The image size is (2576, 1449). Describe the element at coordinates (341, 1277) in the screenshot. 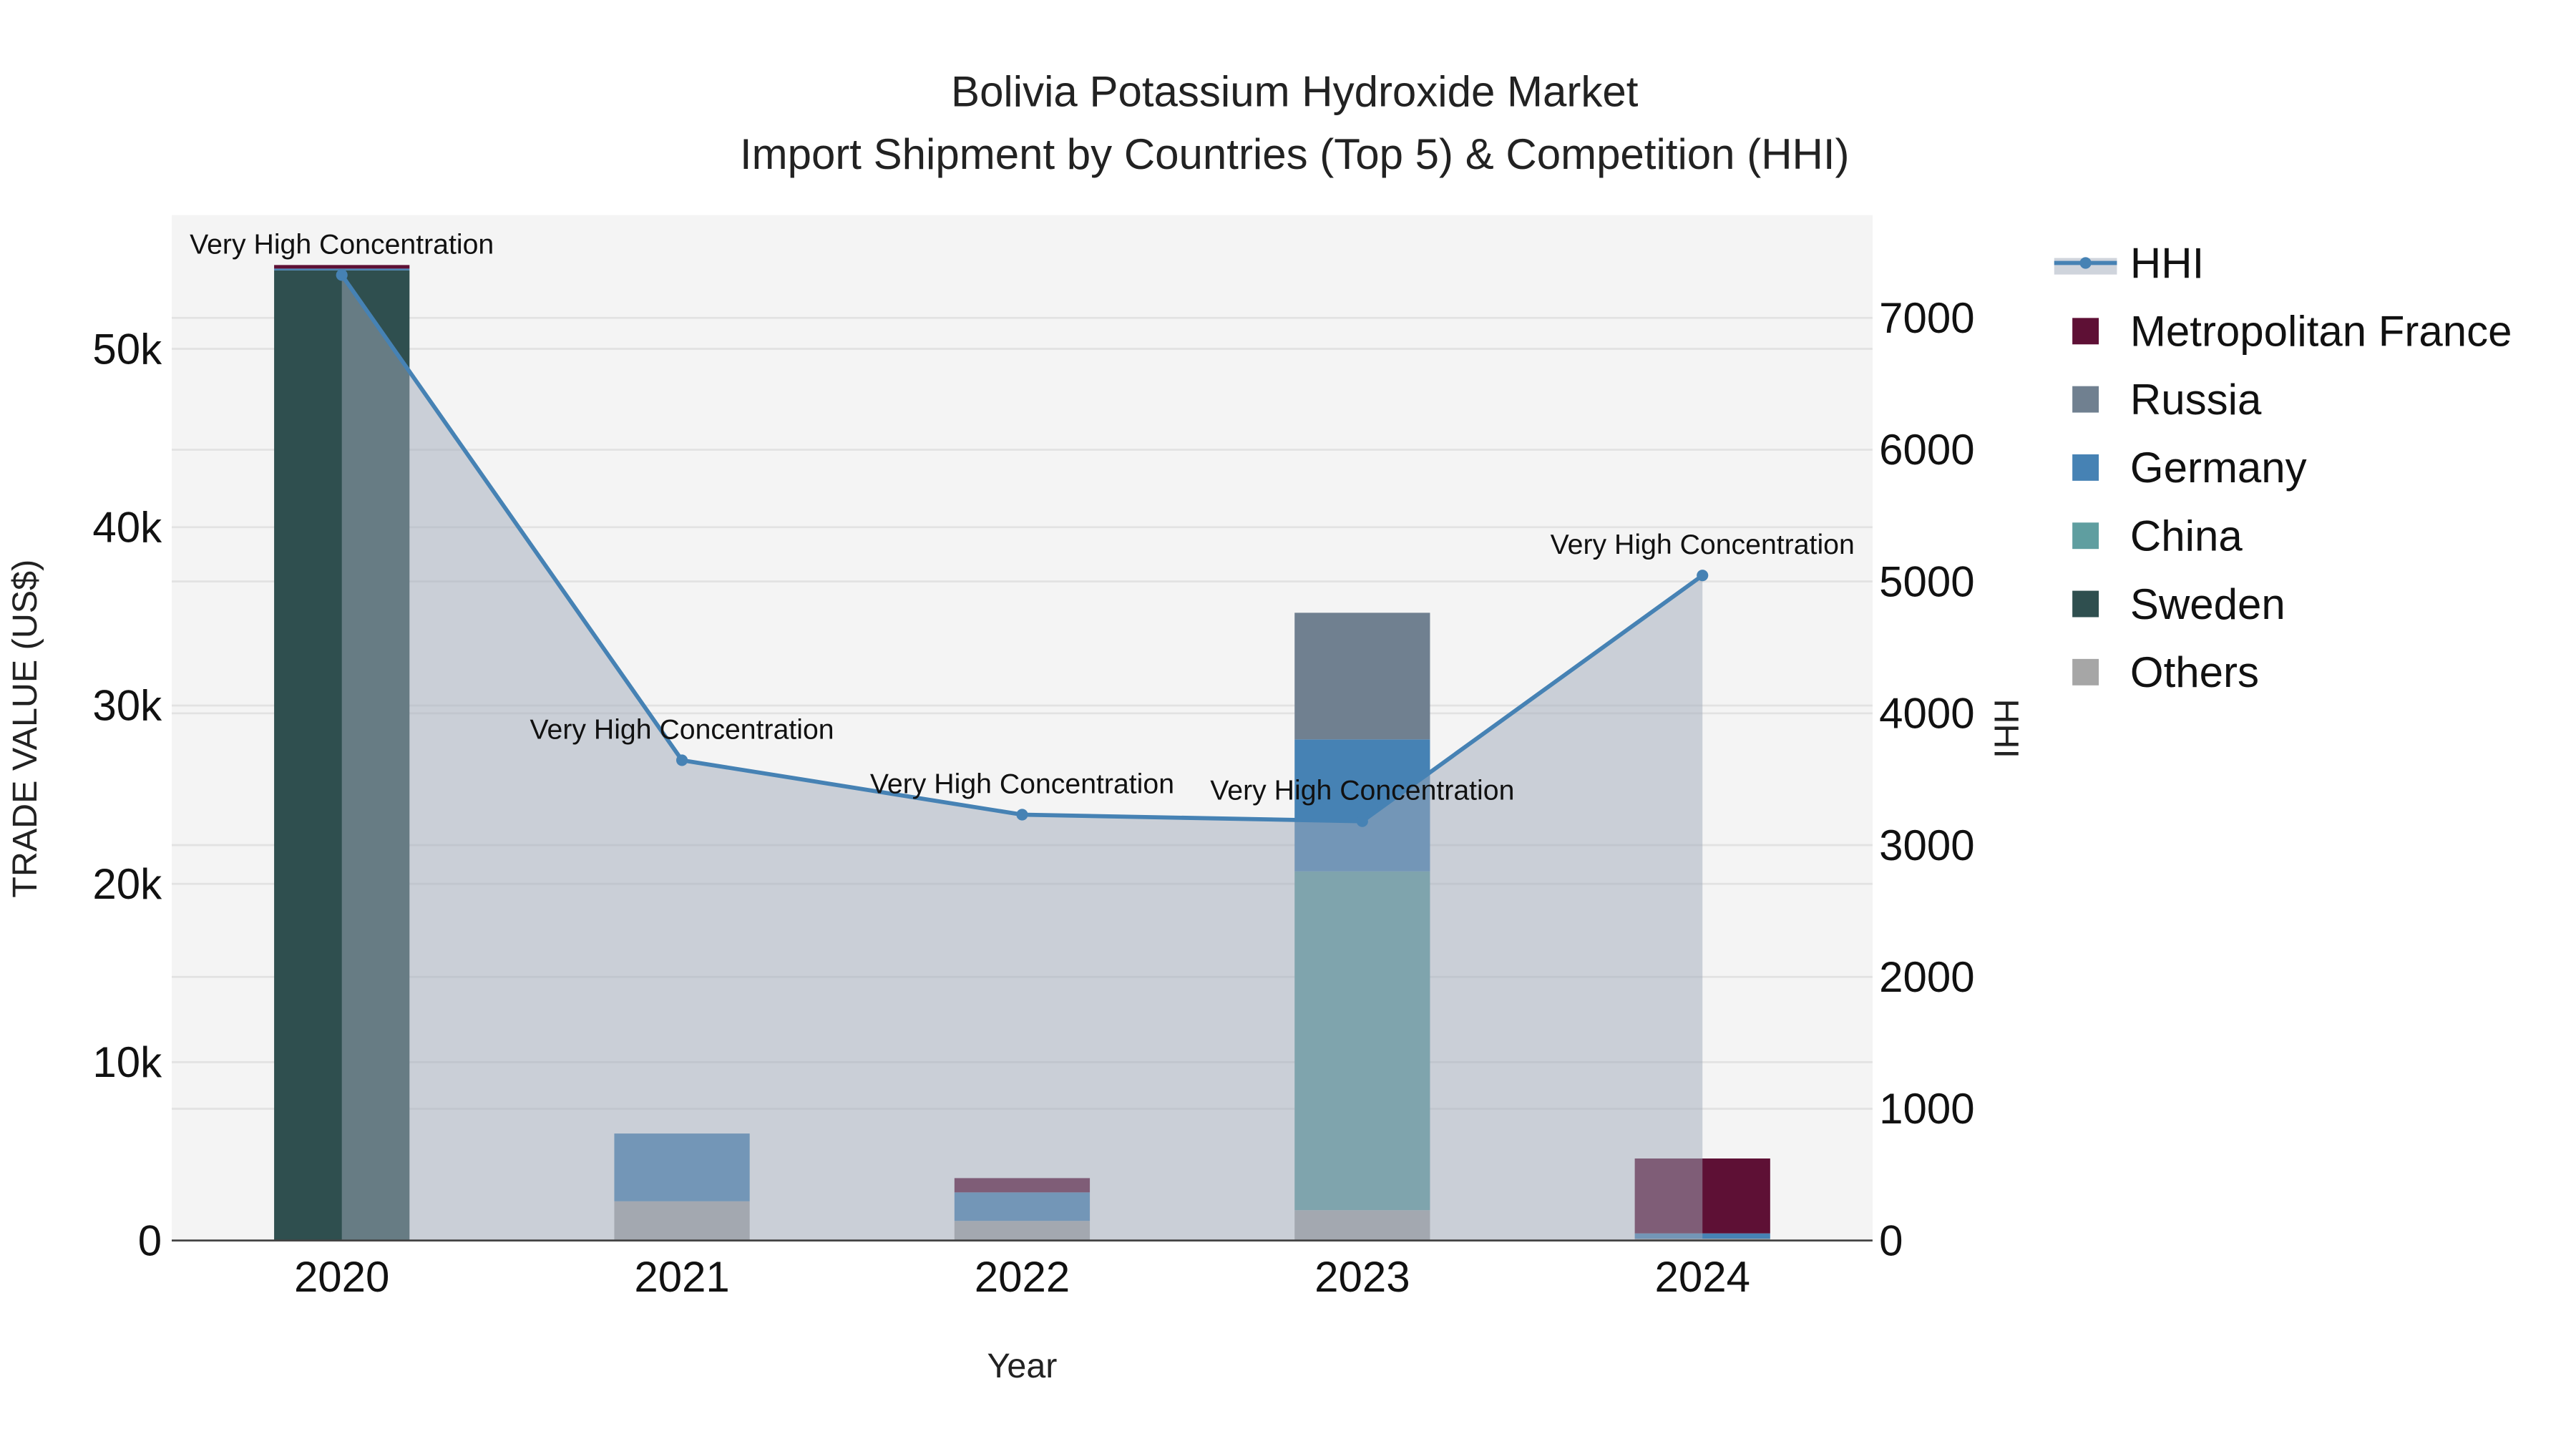

I see `x-tick-label: 2020` at that location.